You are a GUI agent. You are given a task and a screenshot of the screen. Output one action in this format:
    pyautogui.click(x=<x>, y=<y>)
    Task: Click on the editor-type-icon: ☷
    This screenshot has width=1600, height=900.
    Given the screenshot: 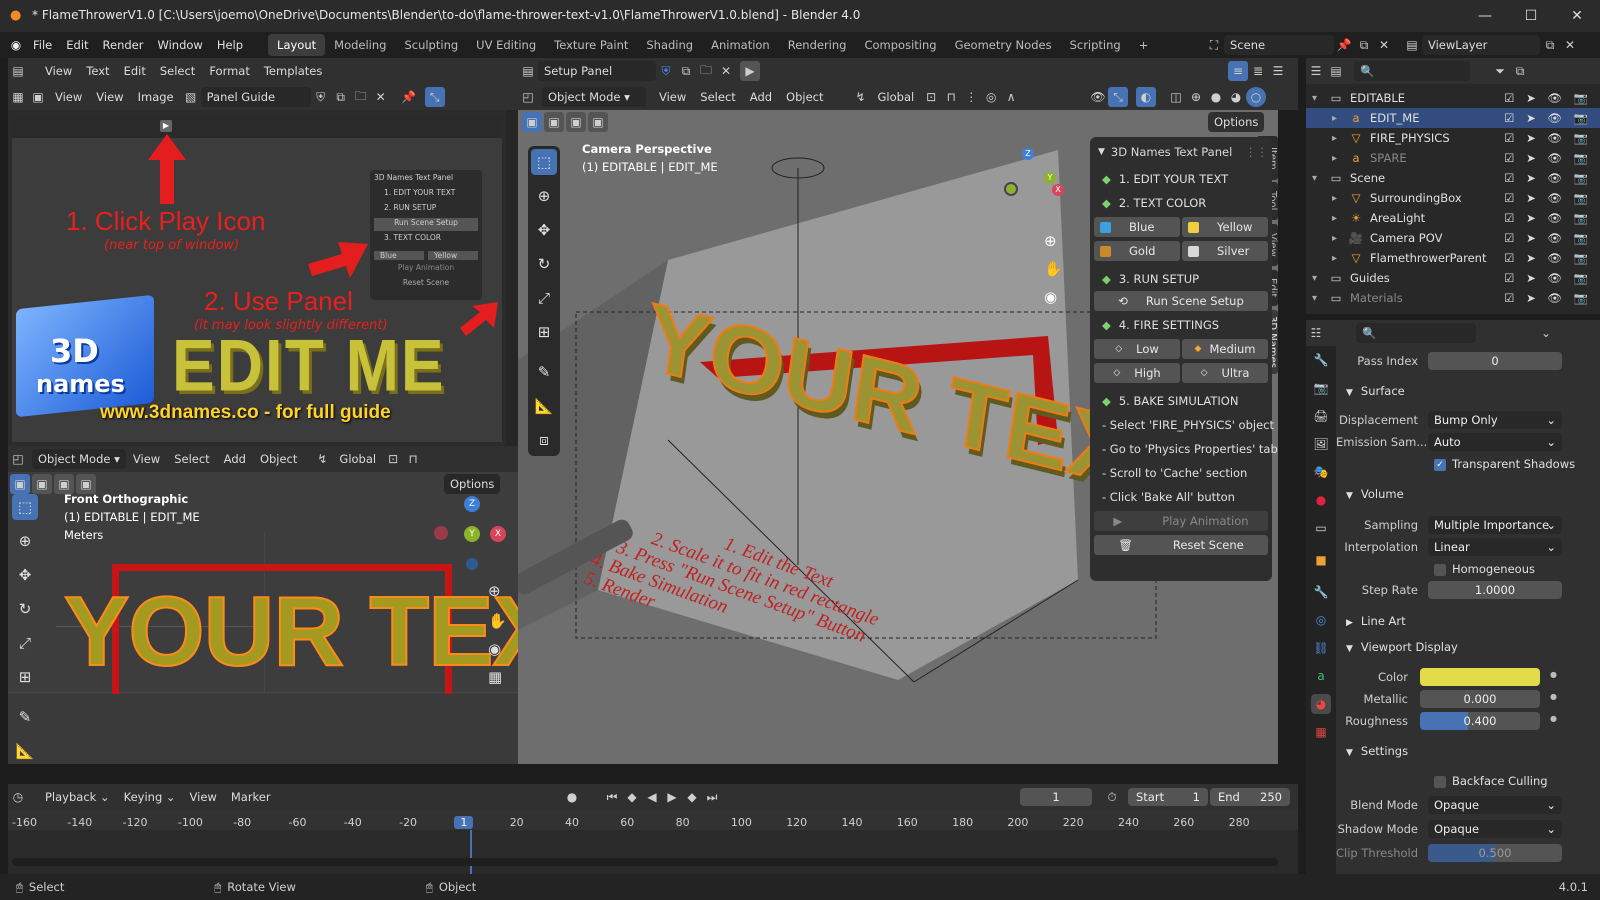 What is the action you would take?
    pyautogui.click(x=1316, y=333)
    